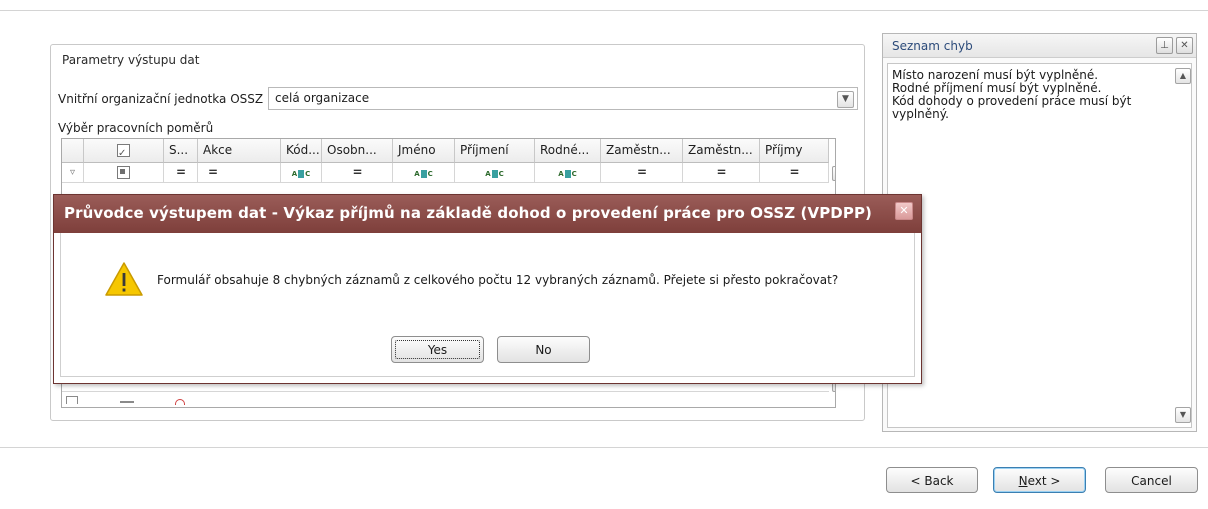 The image size is (1208, 509). Describe the element at coordinates (563, 98) in the screenshot. I see `unit-select: celá organizace ▼` at that location.